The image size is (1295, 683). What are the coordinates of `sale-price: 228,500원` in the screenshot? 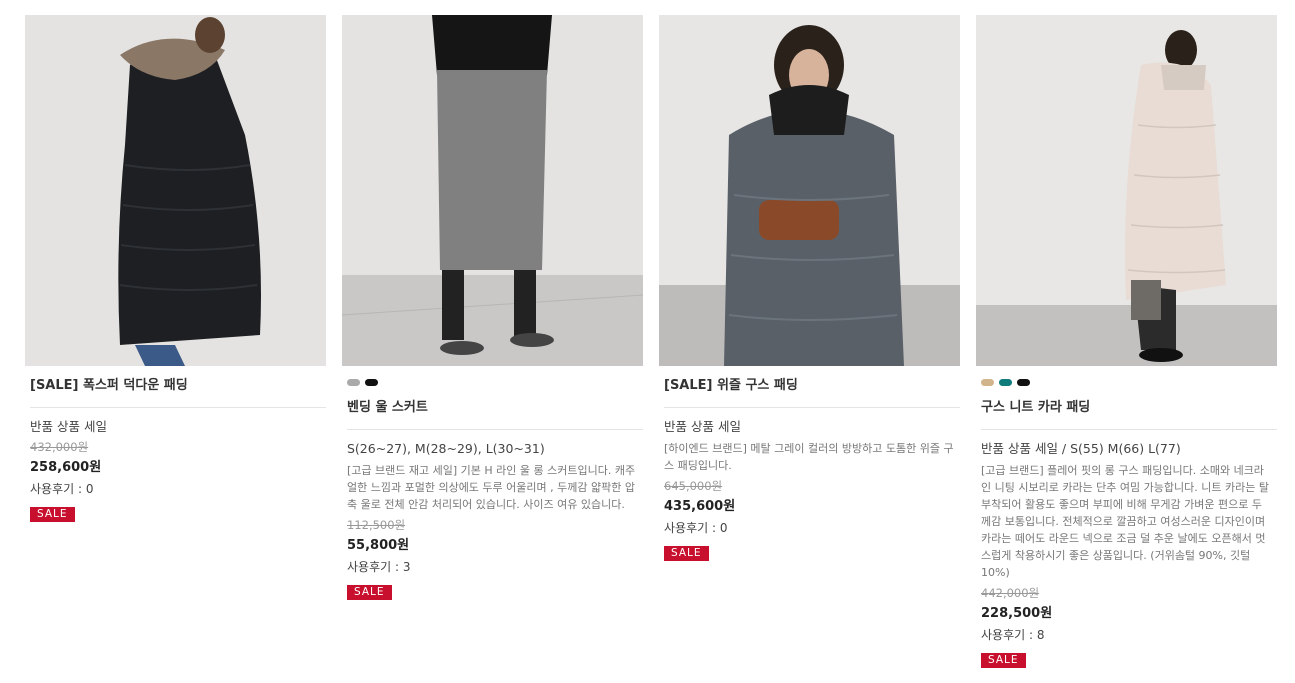 It's located at (1017, 613).